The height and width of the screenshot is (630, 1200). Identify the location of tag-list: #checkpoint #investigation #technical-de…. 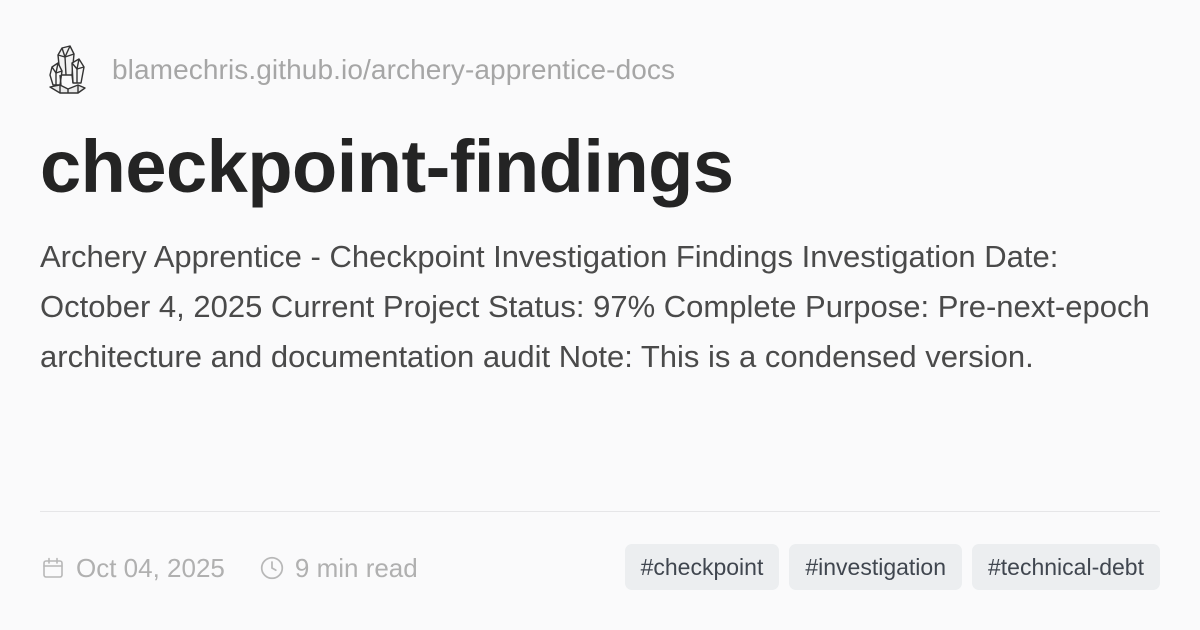
(892, 567).